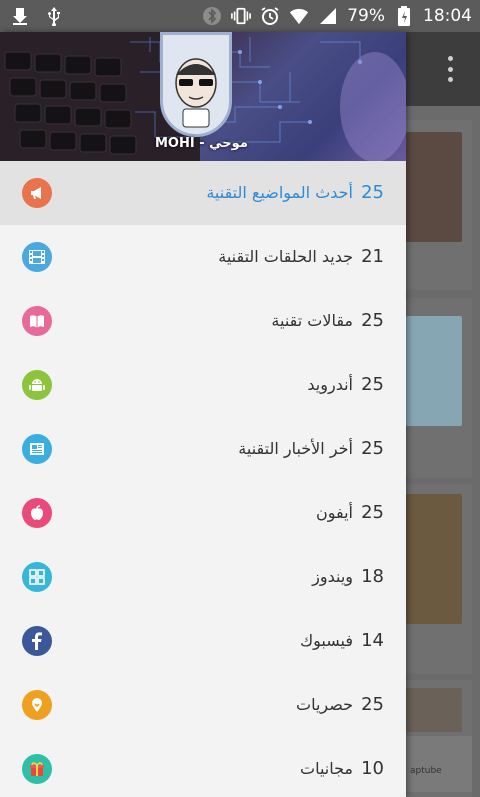 The height and width of the screenshot is (797, 480). Describe the element at coordinates (372, 256) in the screenshot. I see `menu-item-count: 21` at that location.